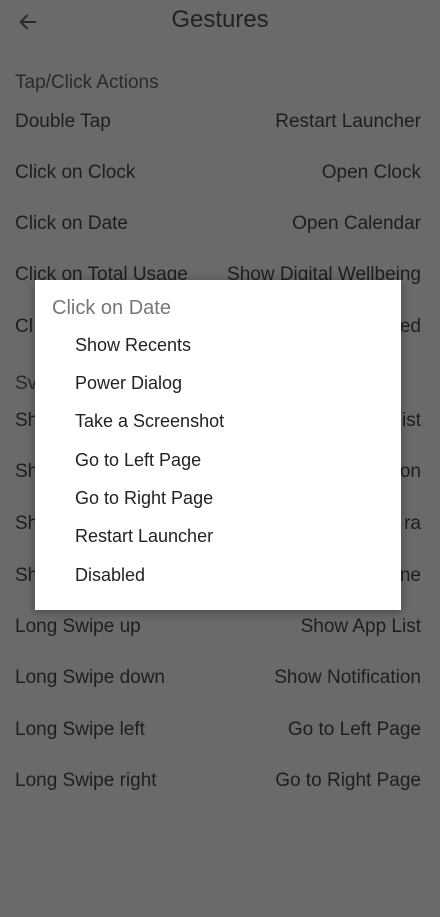  Describe the element at coordinates (356, 223) in the screenshot. I see `row-value: Open Calendar` at that location.